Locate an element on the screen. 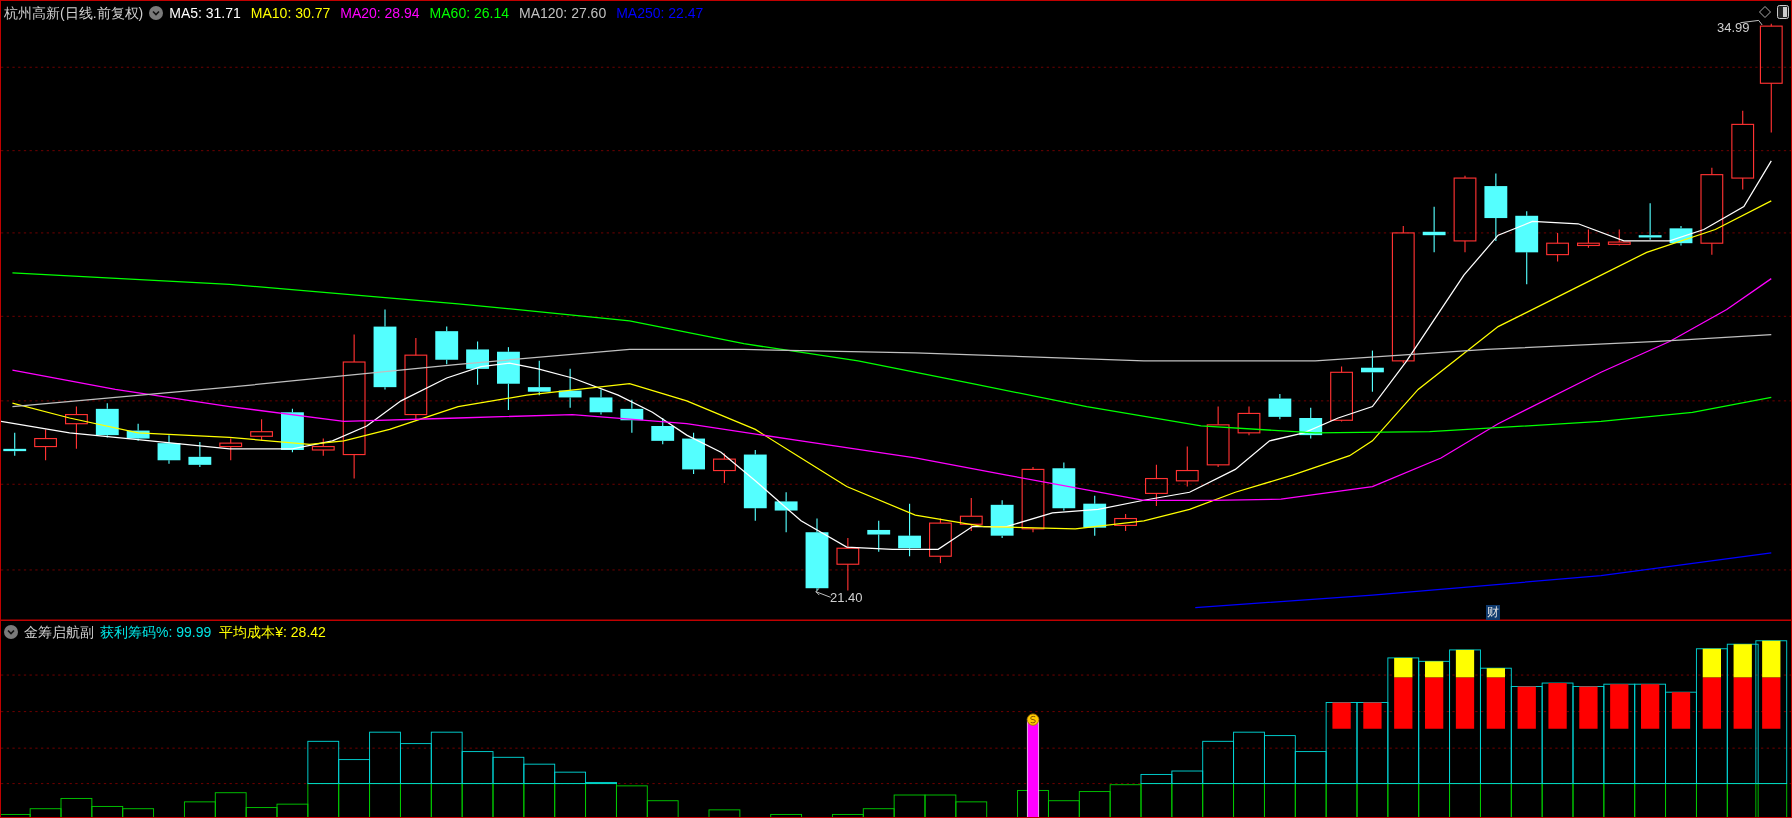 This screenshot has width=1792, height=818. moving-average-label: MA10: 30.77 is located at coordinates (290, 13).